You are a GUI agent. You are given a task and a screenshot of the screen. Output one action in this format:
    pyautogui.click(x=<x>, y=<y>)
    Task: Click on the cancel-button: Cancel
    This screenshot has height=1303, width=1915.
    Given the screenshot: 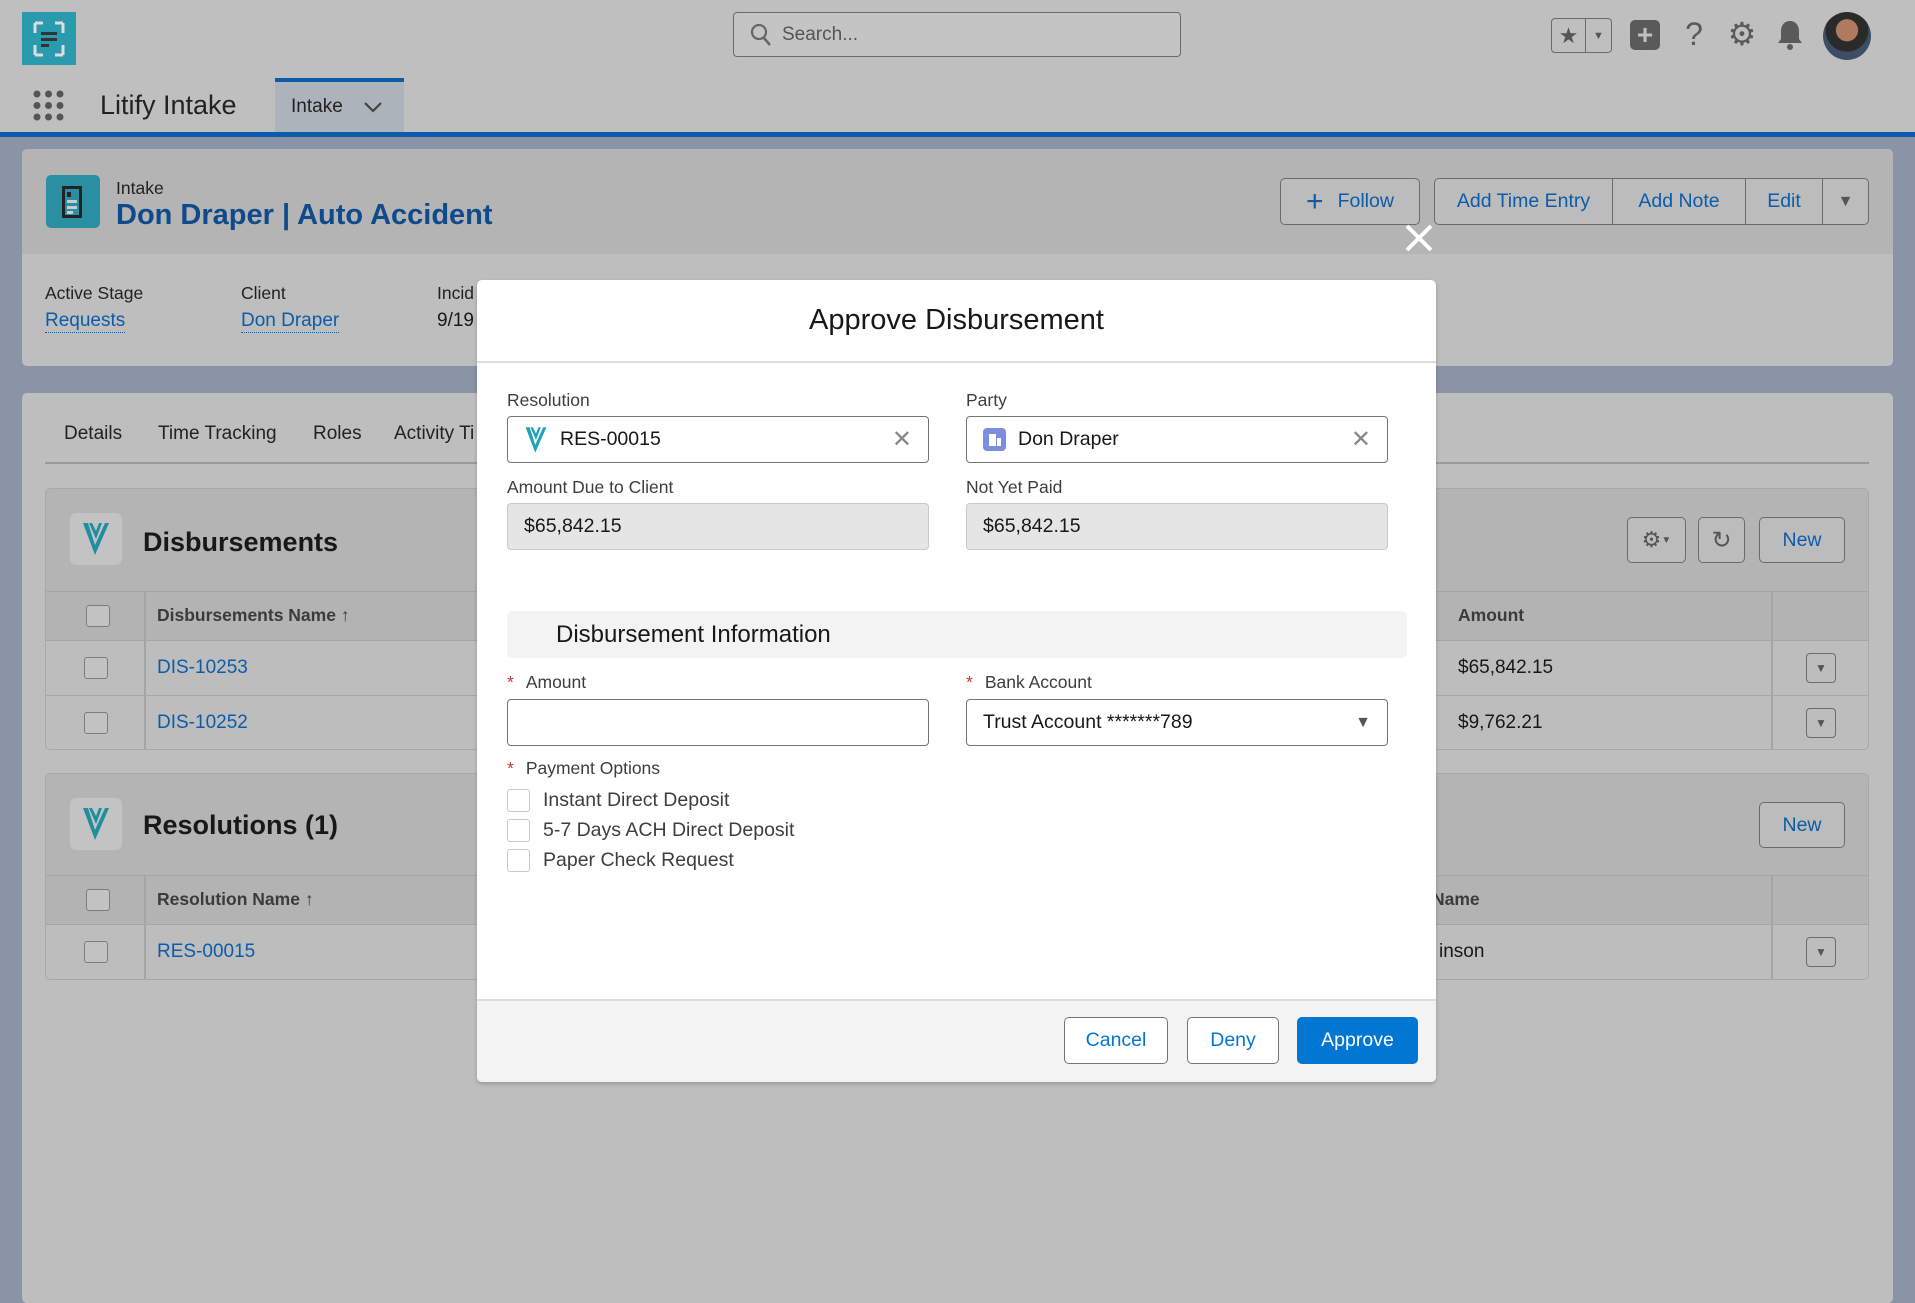 What is the action you would take?
    pyautogui.click(x=1116, y=1040)
    